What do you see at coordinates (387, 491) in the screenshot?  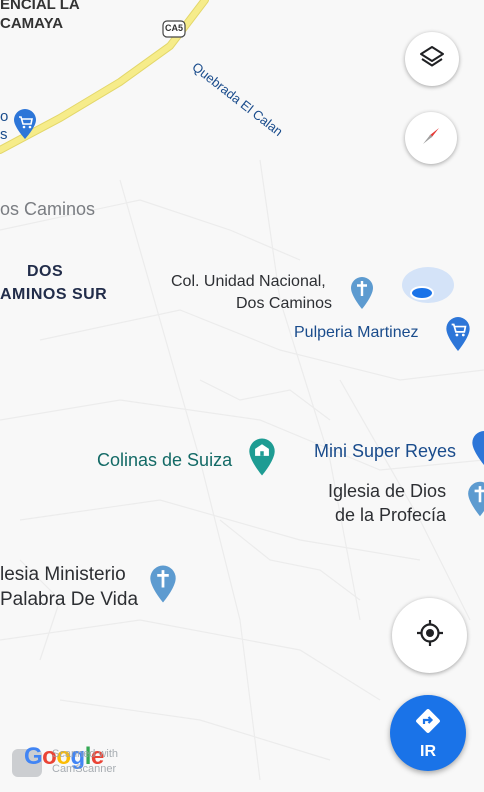 I see `poi-label-iglesia-dios: Iglesia de Dios` at bounding box center [387, 491].